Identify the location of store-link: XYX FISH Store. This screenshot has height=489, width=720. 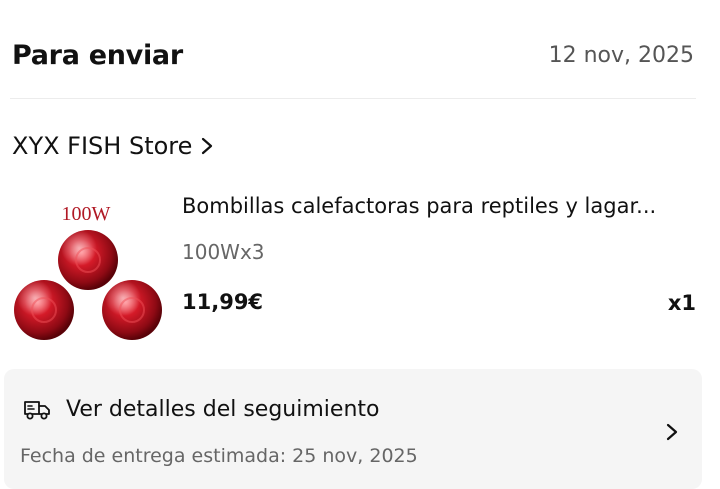
(114, 146).